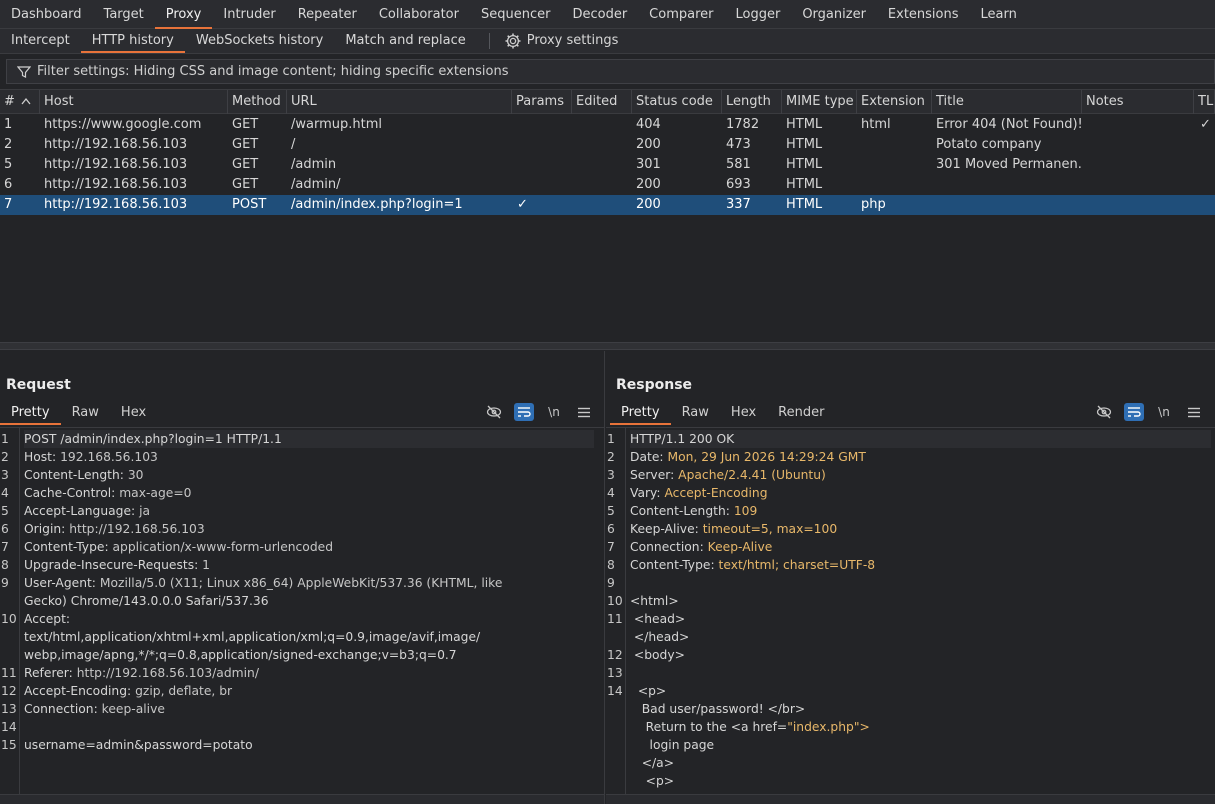 The height and width of the screenshot is (804, 1215). What do you see at coordinates (923, 14) in the screenshot?
I see `tab-extensions: Extensions` at bounding box center [923, 14].